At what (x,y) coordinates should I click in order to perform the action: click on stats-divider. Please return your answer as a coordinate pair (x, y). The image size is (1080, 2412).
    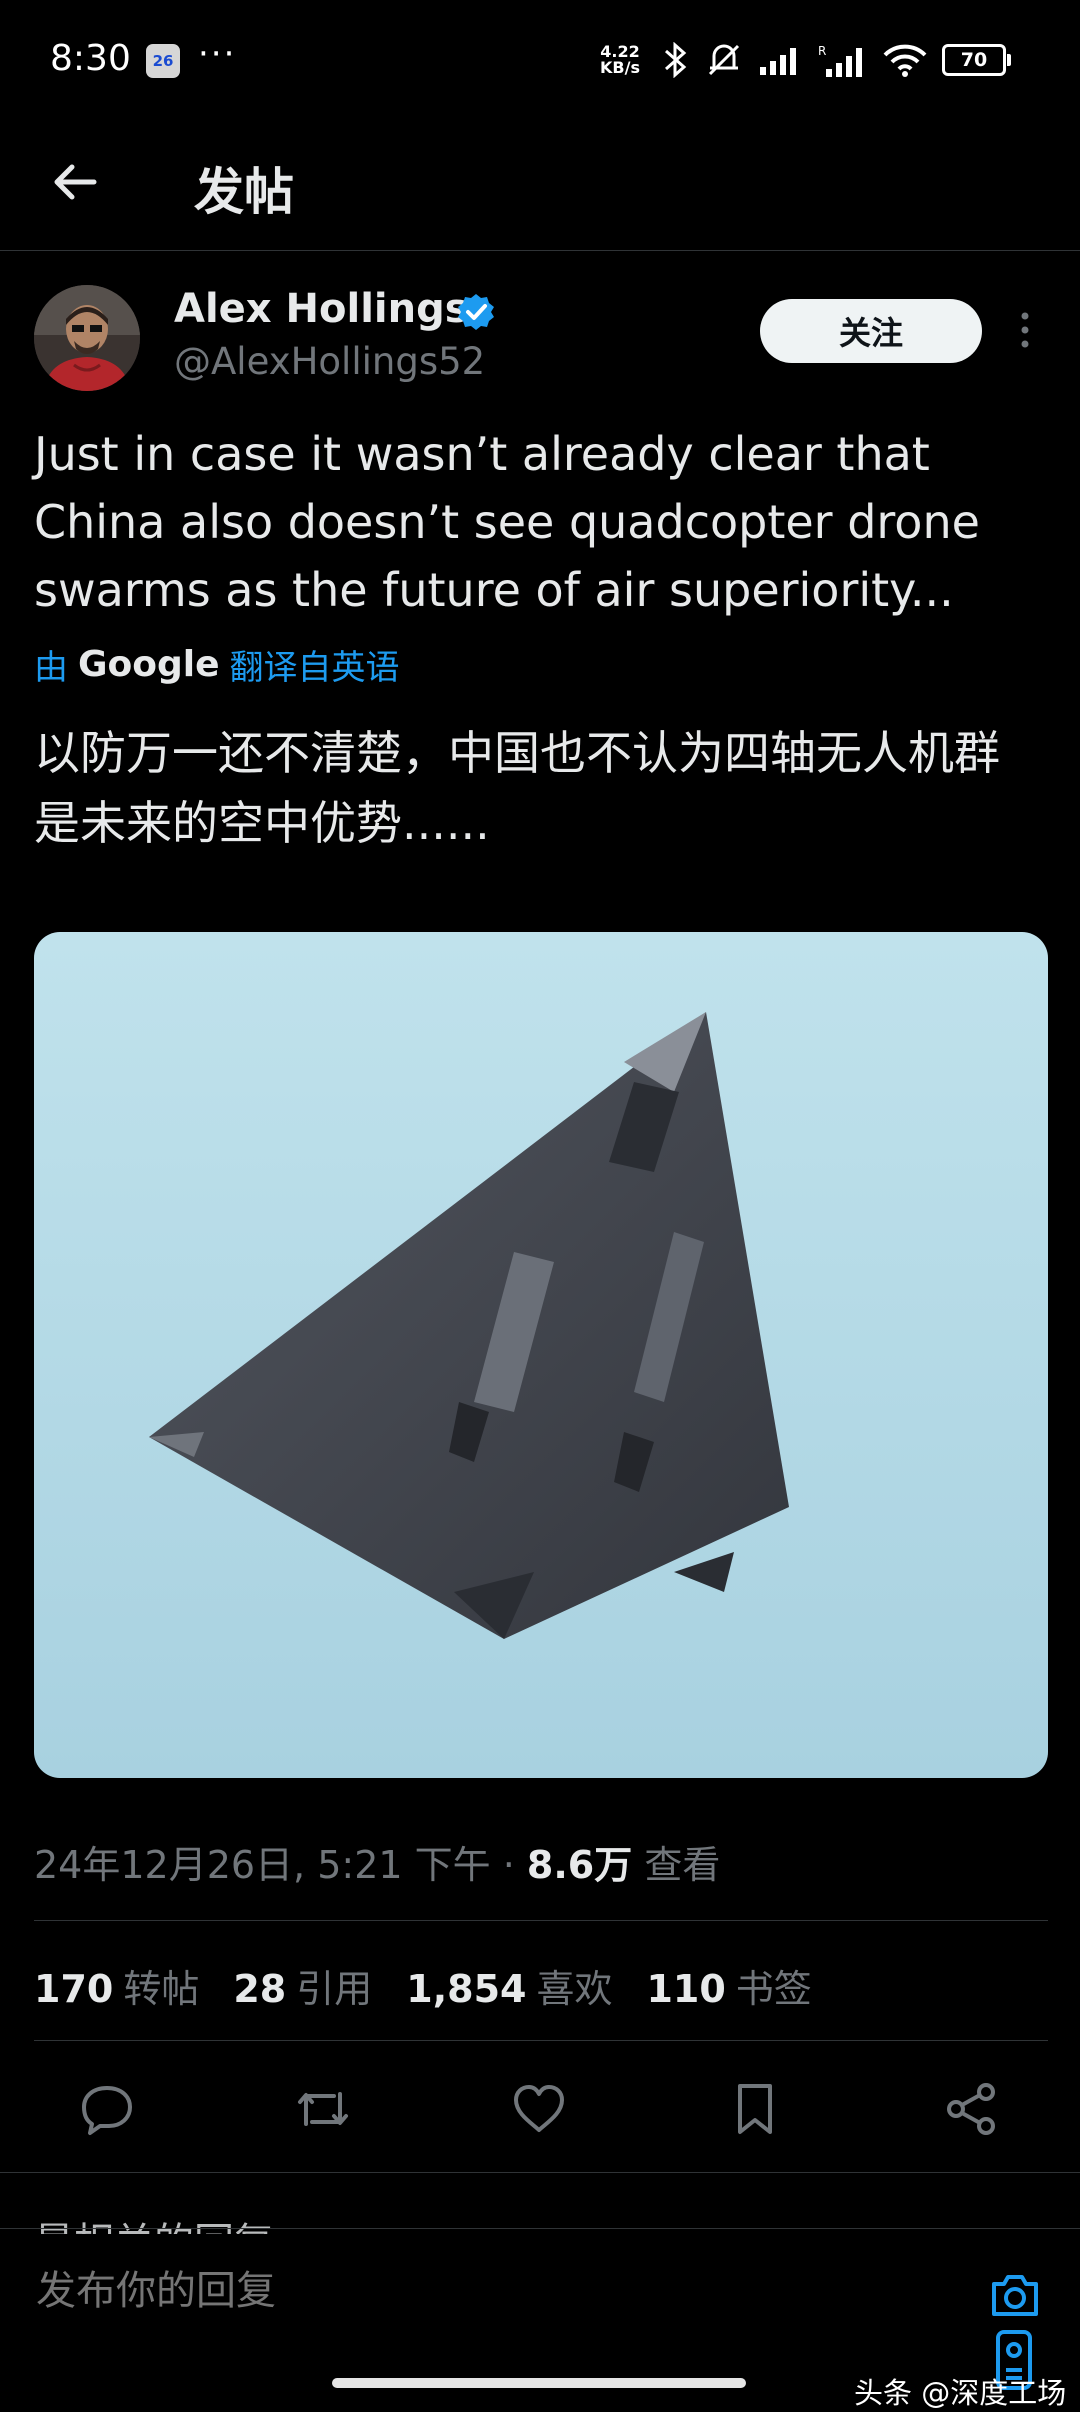
    Looking at the image, I should click on (541, 2040).